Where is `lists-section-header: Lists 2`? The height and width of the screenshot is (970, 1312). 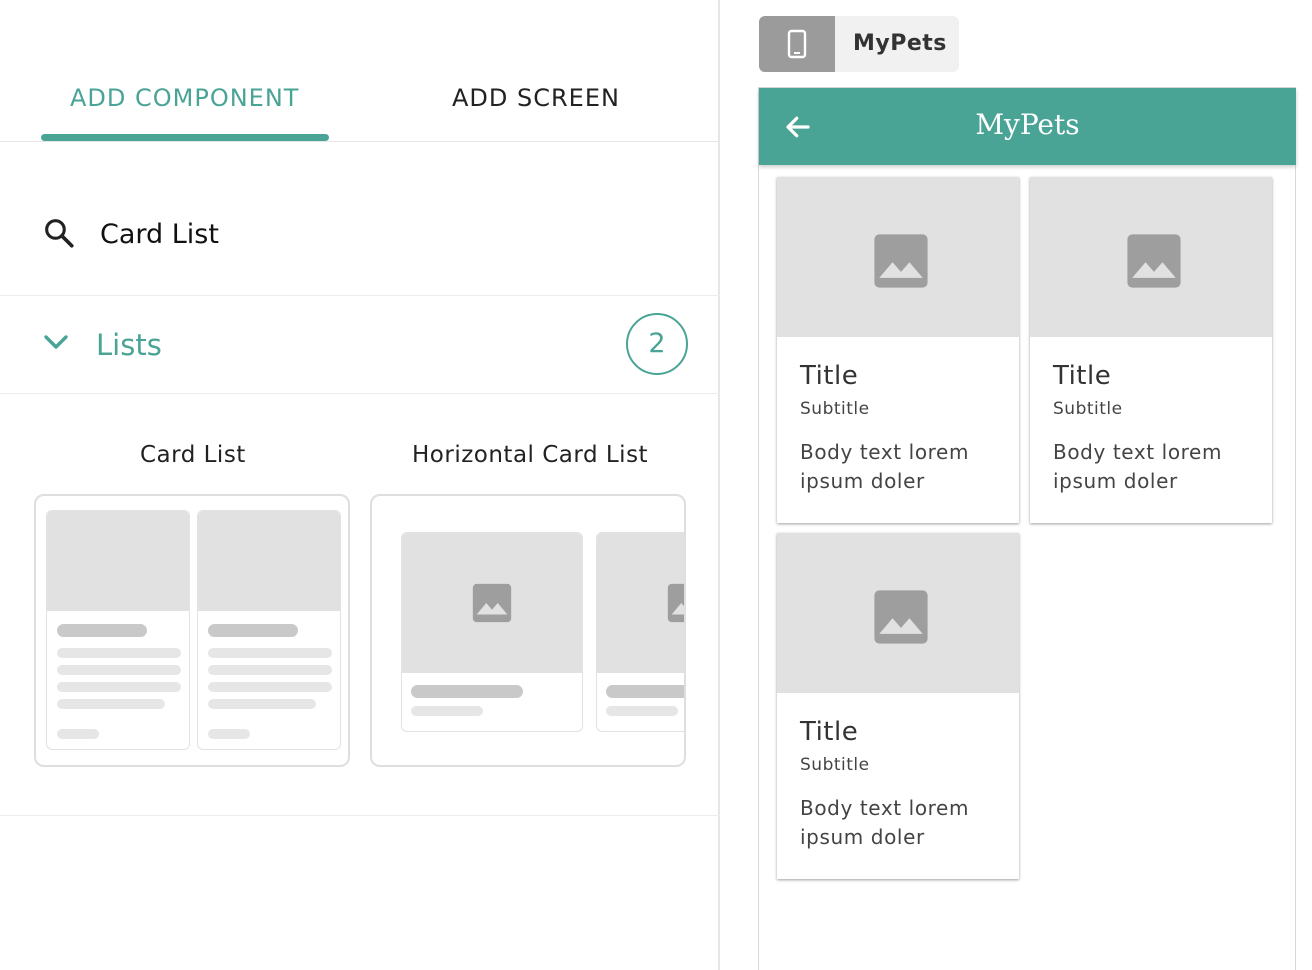 lists-section-header: Lists 2 is located at coordinates (360, 345).